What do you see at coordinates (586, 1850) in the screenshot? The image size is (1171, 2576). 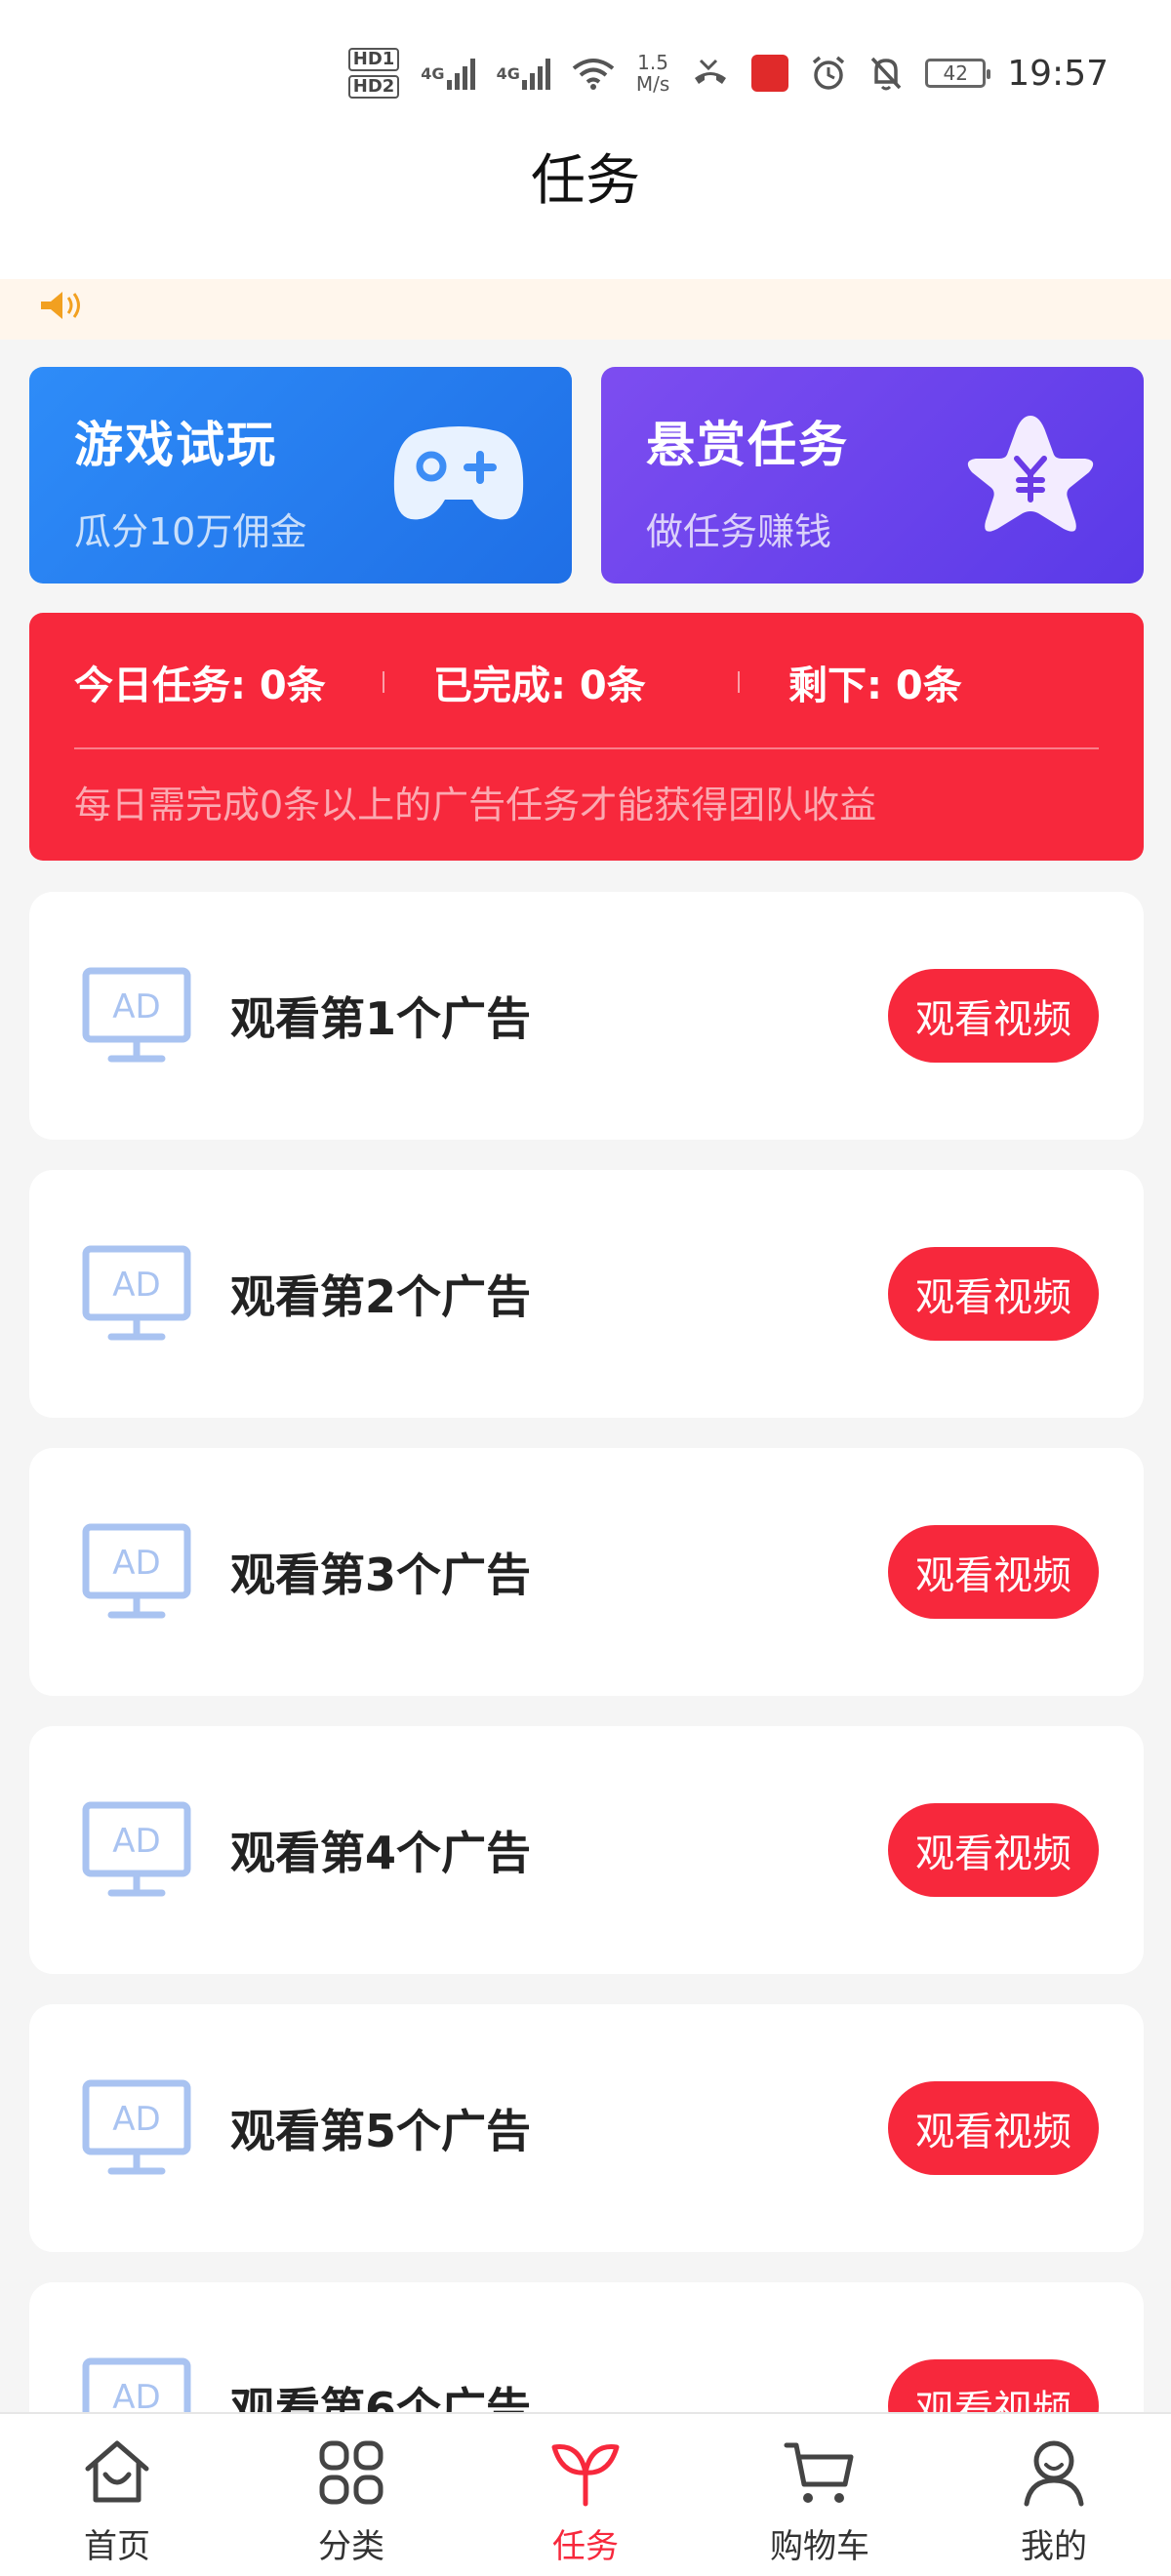 I see `task-item: AD 观看第4个广告 观看视频` at bounding box center [586, 1850].